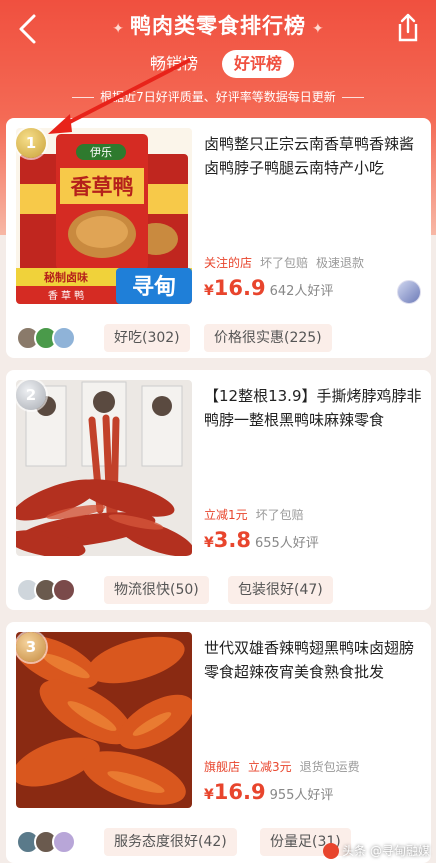  What do you see at coordinates (221, 590) in the screenshot?
I see `review-row-2: 物流很快(50) 包装很好(47)` at bounding box center [221, 590].